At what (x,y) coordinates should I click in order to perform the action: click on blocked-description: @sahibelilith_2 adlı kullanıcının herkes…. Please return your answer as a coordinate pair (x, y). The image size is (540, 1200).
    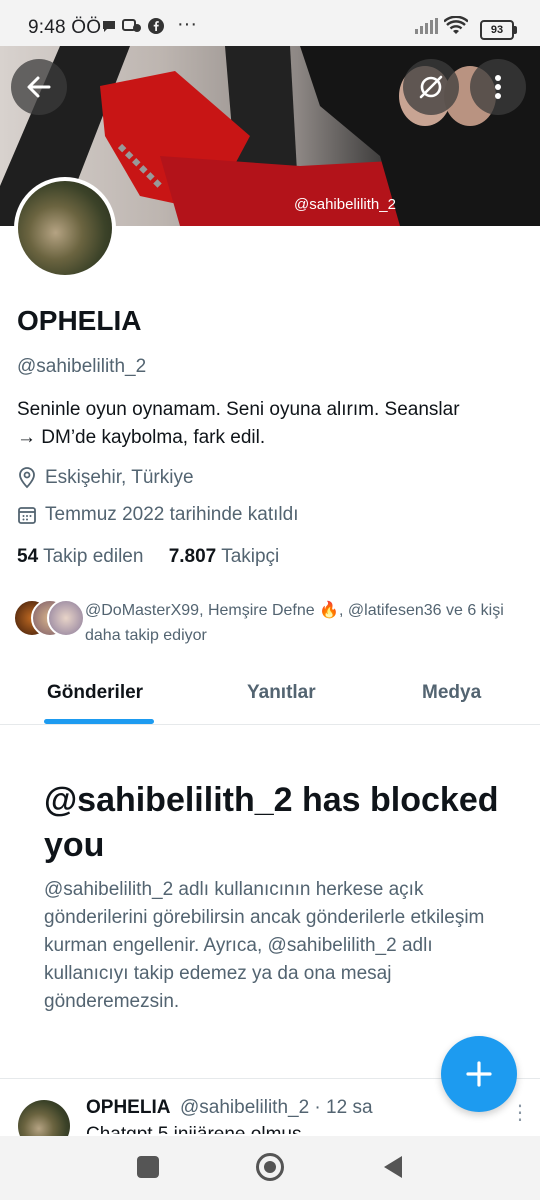
    Looking at the image, I should click on (264, 945).